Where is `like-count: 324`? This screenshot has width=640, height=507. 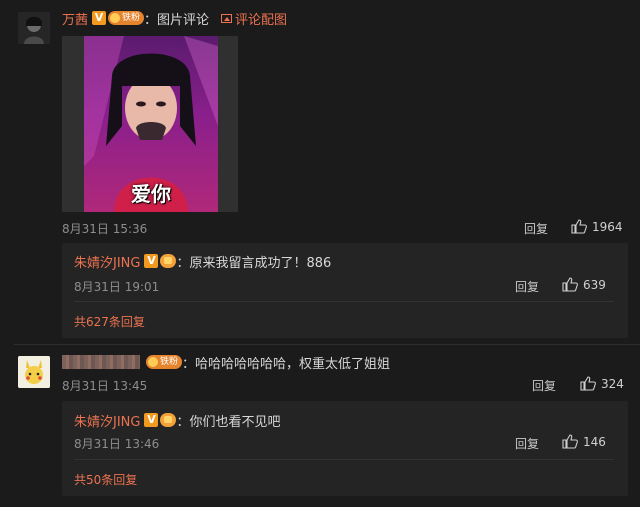 like-count: 324 is located at coordinates (612, 383).